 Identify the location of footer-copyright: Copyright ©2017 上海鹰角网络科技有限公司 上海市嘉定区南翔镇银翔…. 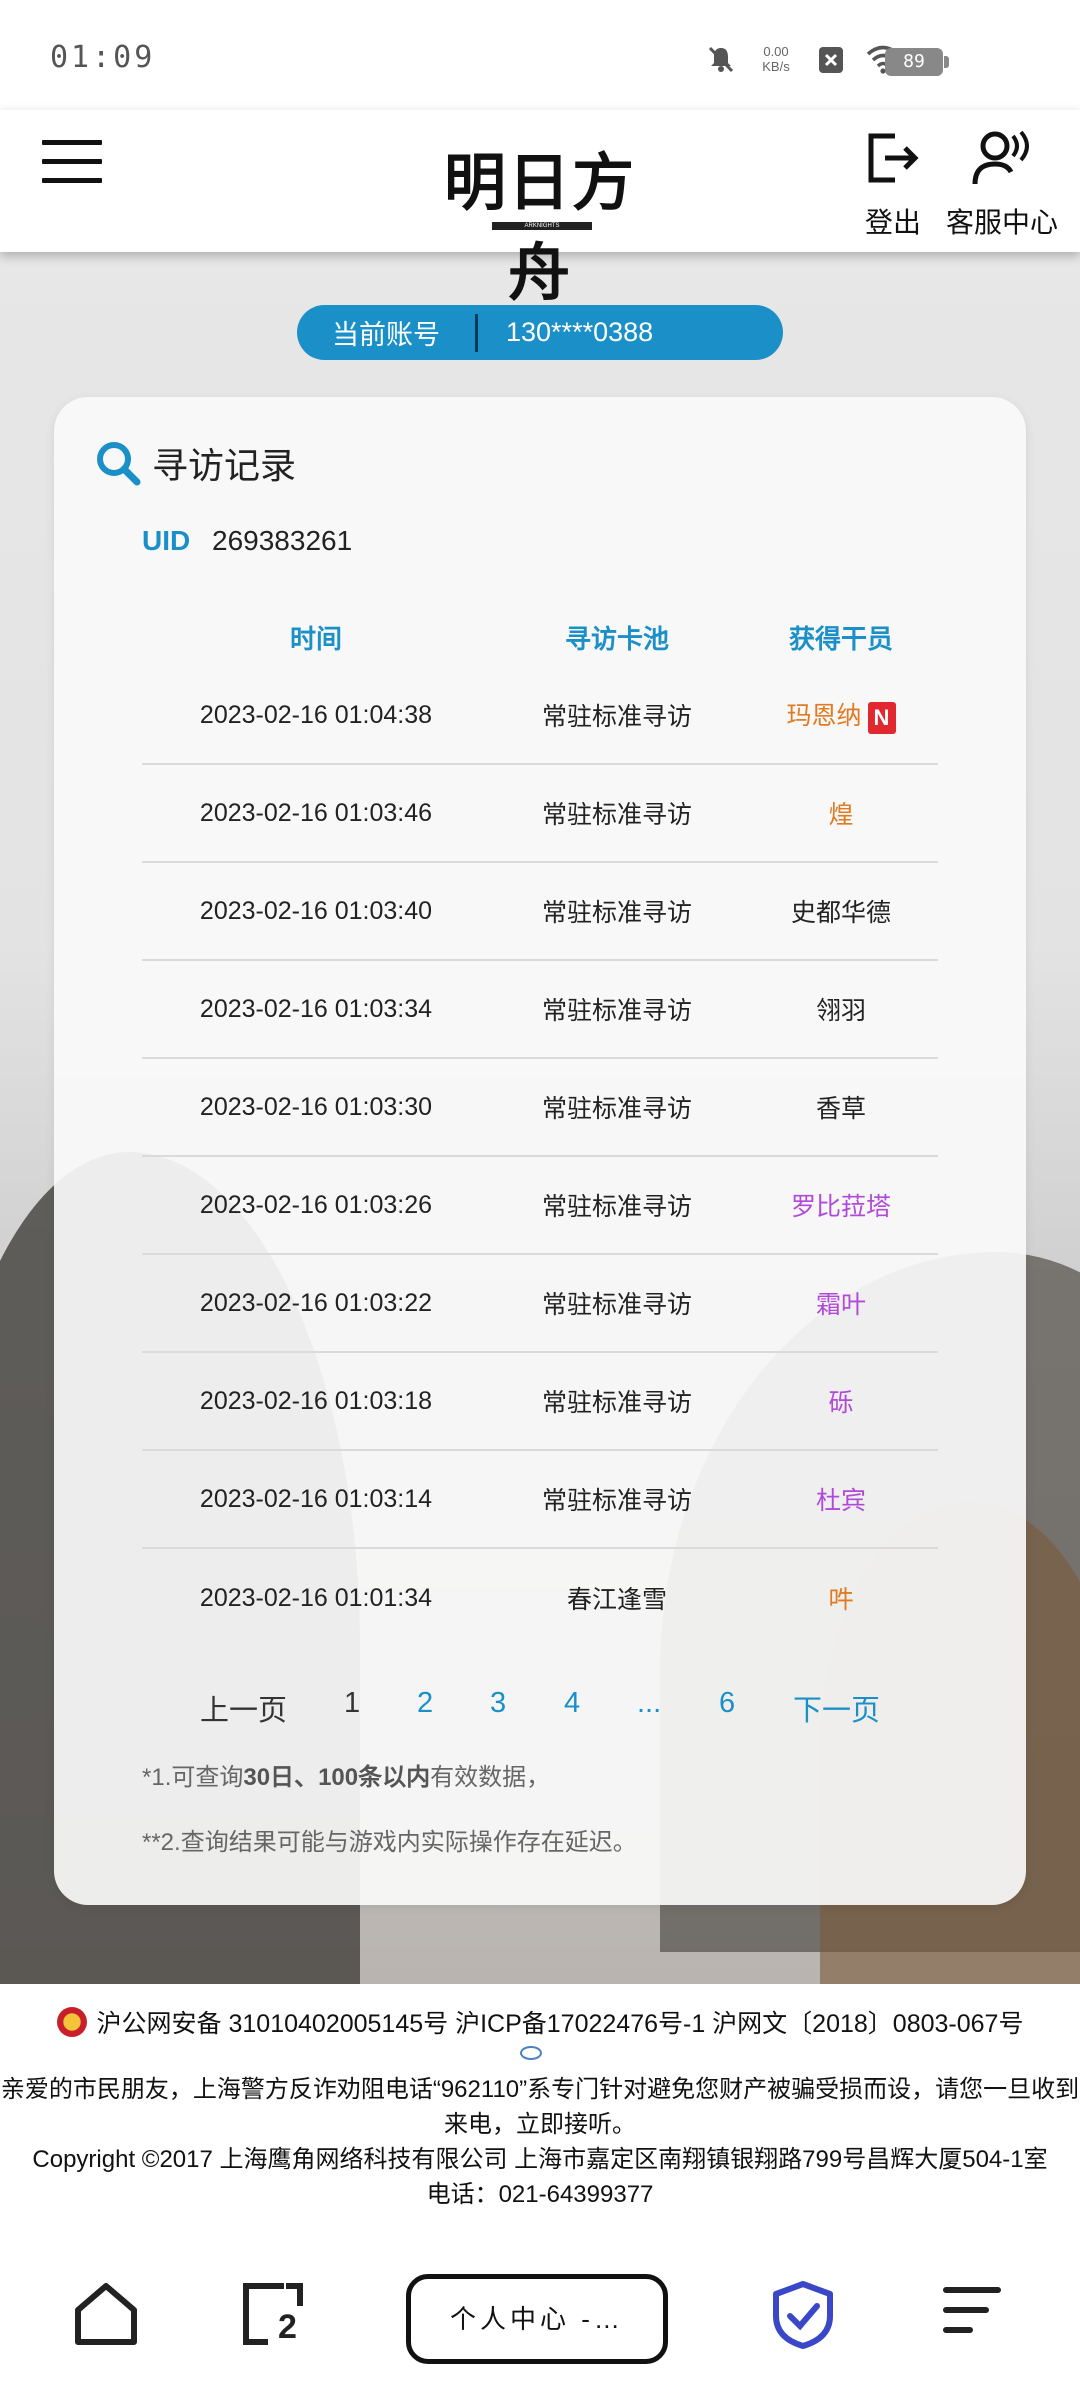
(540, 2159).